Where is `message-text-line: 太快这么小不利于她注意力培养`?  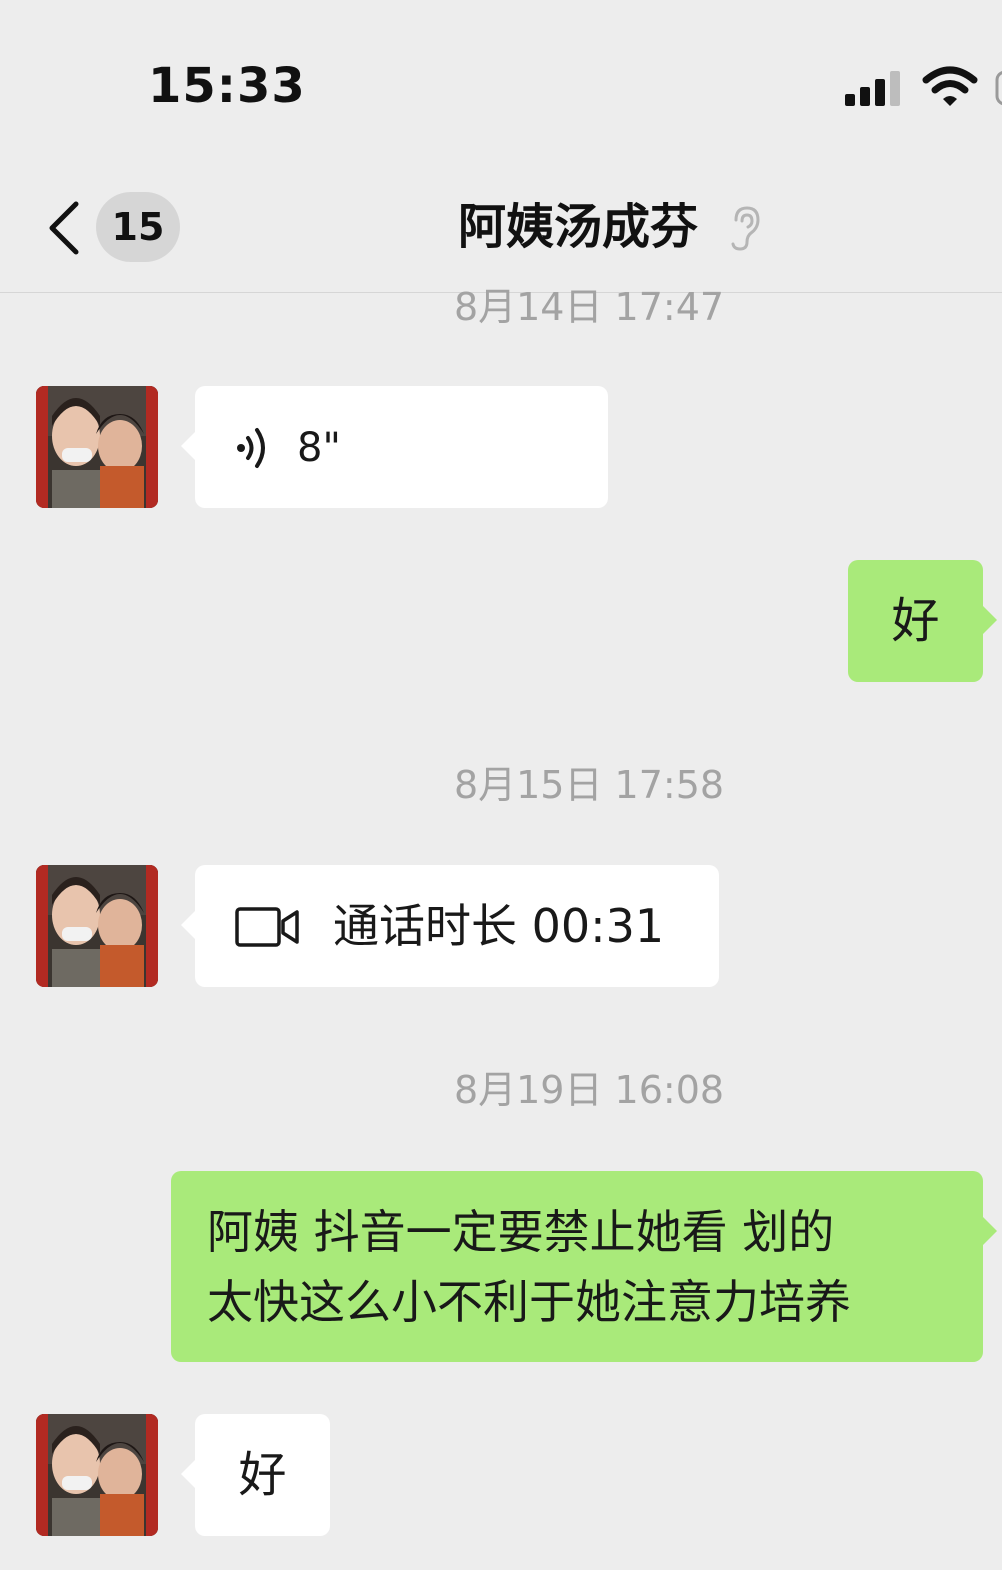 message-text-line: 太快这么小不利于她注意力培养 is located at coordinates (529, 1302).